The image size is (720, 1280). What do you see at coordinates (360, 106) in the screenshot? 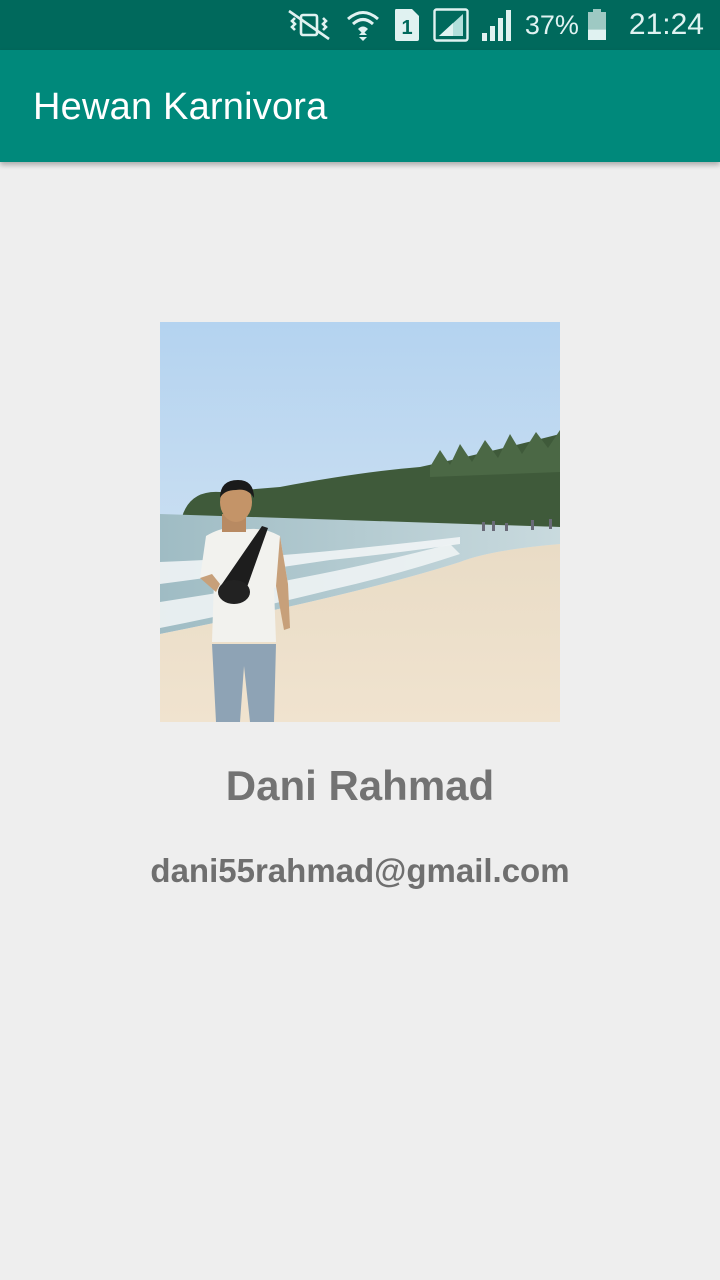
I see `app-bar: Hewan Karnivora` at bounding box center [360, 106].